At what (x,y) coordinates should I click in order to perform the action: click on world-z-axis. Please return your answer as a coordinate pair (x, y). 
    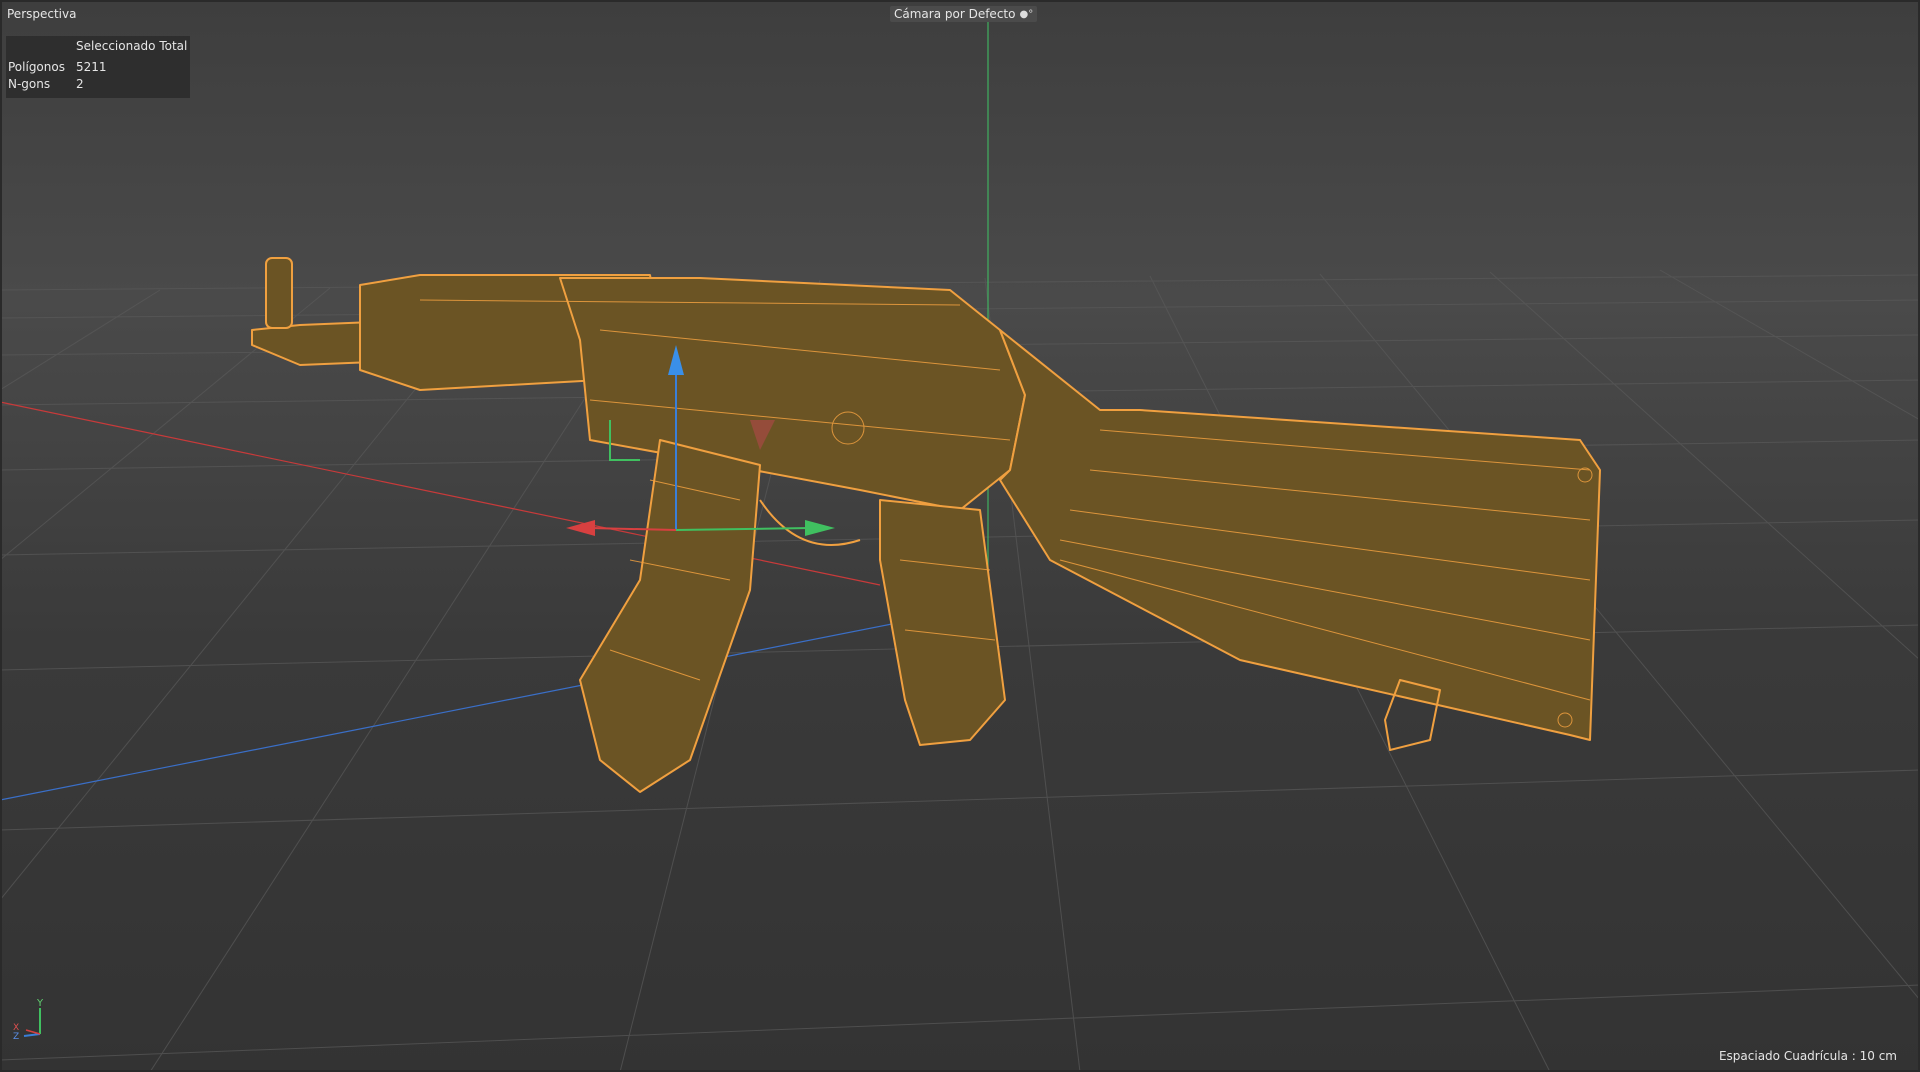
    Looking at the image, I should click on (494, 702).